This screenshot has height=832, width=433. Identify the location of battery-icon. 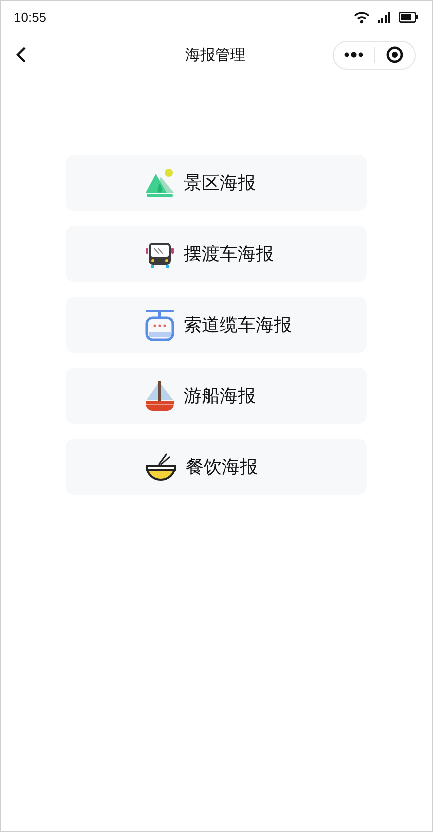
(408, 17).